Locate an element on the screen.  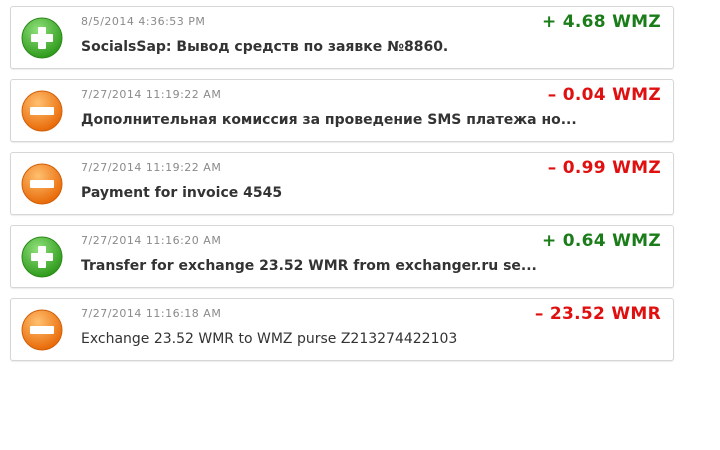
transaction-description: Payment for invoice 4545 is located at coordinates (182, 193).